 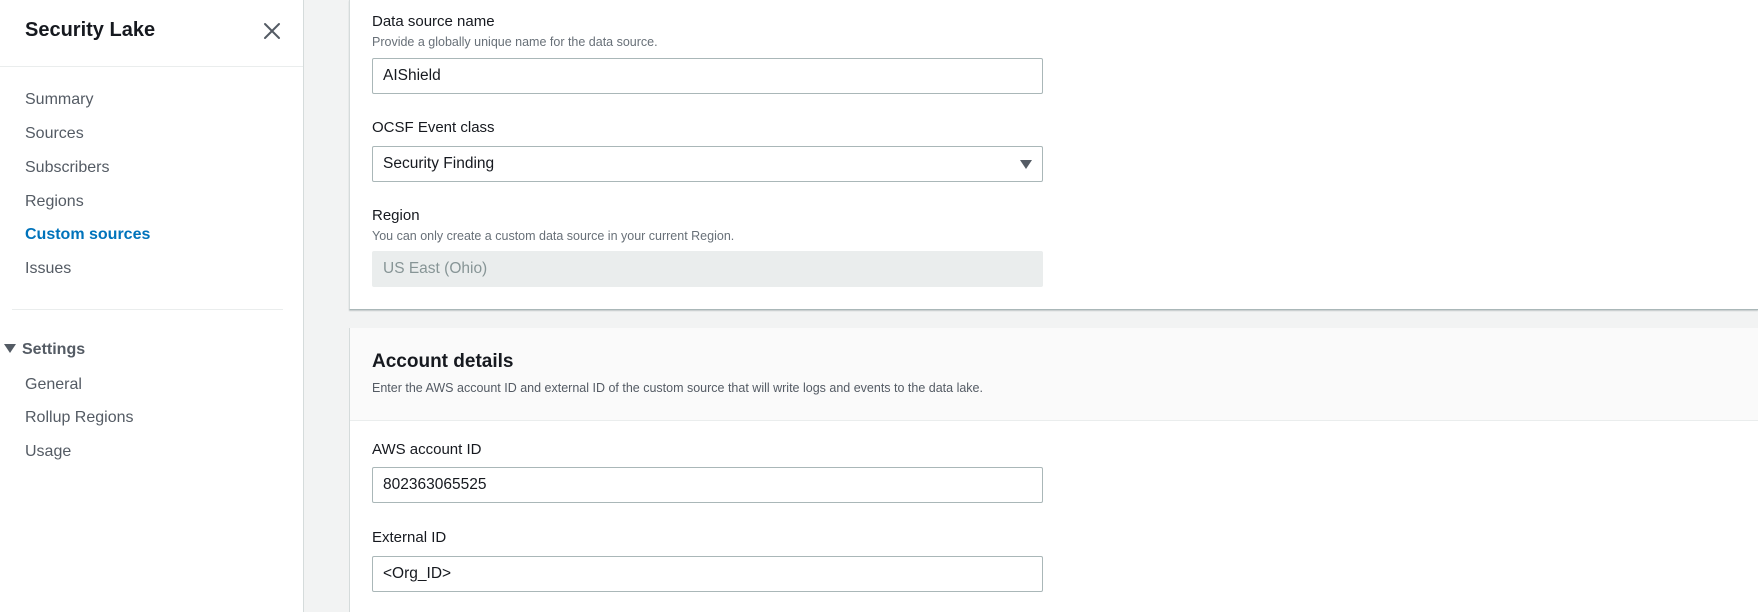 What do you see at coordinates (396, 215) in the screenshot?
I see `region-label: Region` at bounding box center [396, 215].